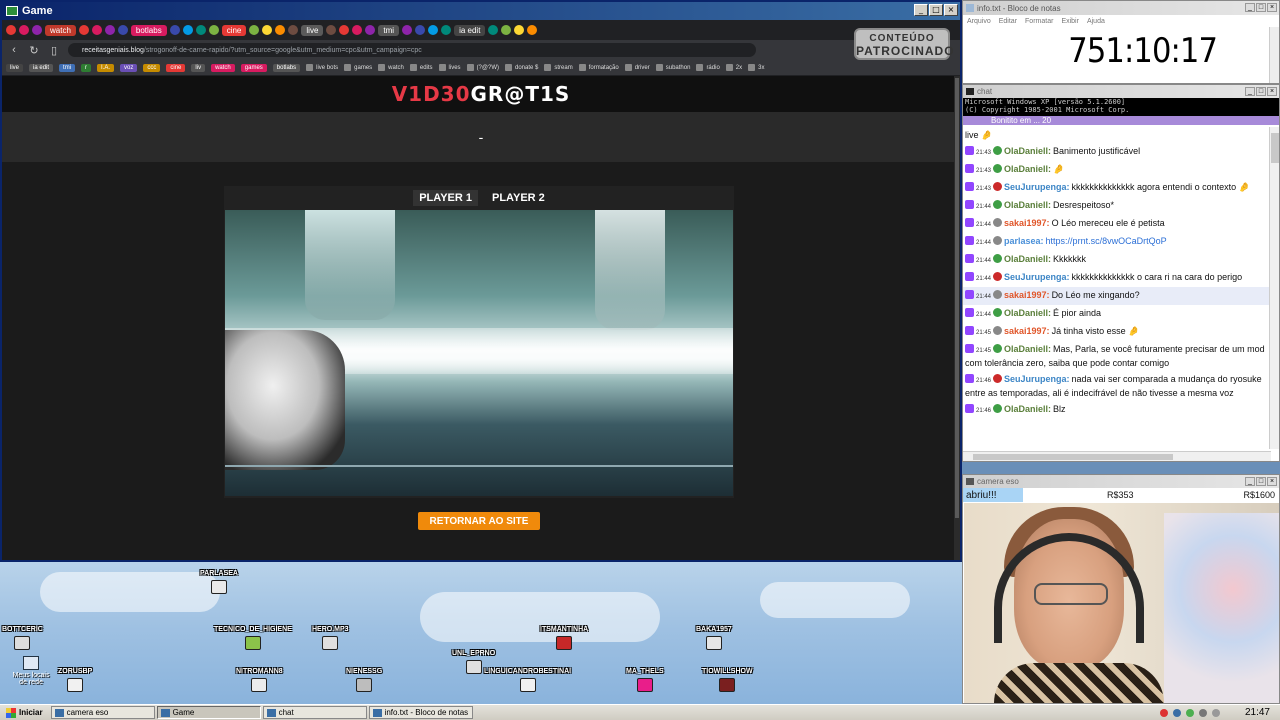 The width and height of the screenshot is (1280, 720). I want to click on back-icon: ‹, so click(14, 50).